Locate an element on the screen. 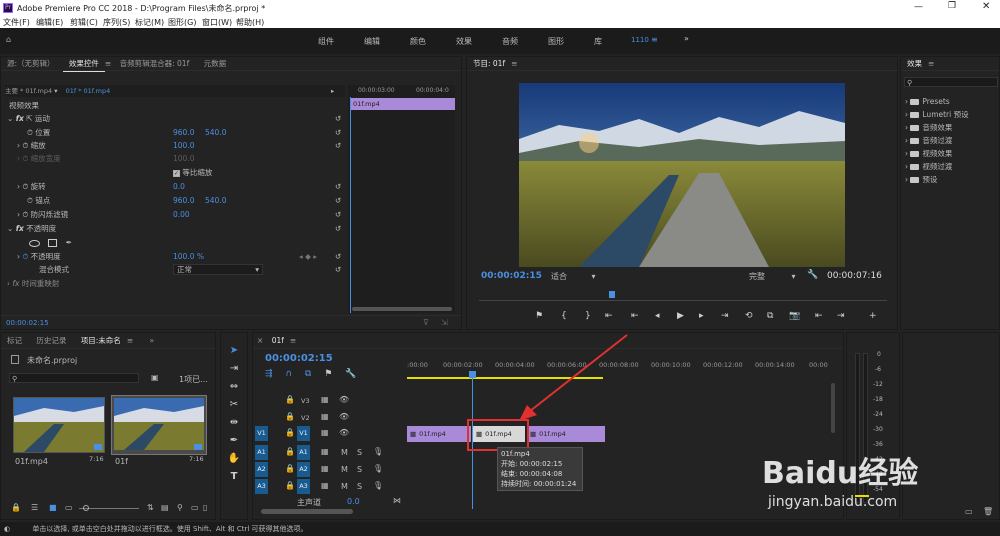 The image size is (1000, 536). go-to-end-icon: ⋈ is located at coordinates (397, 500).